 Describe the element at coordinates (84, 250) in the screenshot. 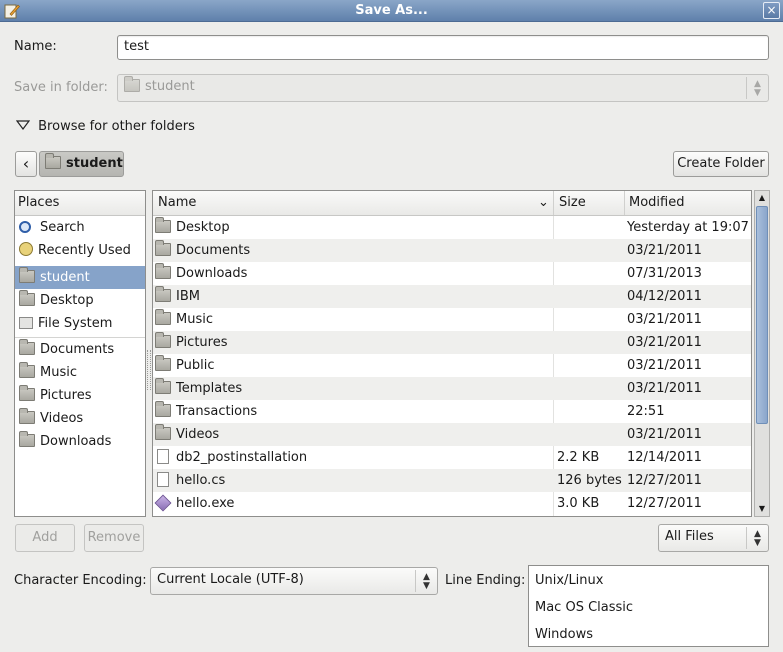

I see `place-label: Recently Used` at that location.